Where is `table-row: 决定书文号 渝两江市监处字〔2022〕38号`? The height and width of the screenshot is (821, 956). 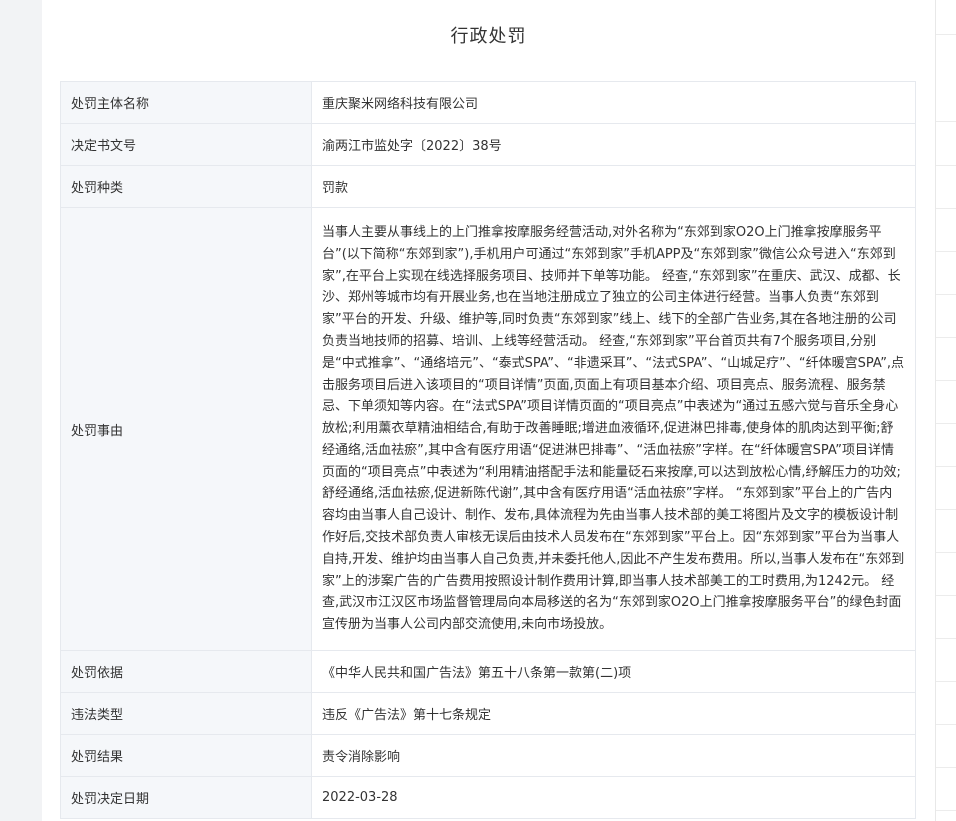
table-row: 决定书文号 渝两江市监处字〔2022〕38号 is located at coordinates (488, 144).